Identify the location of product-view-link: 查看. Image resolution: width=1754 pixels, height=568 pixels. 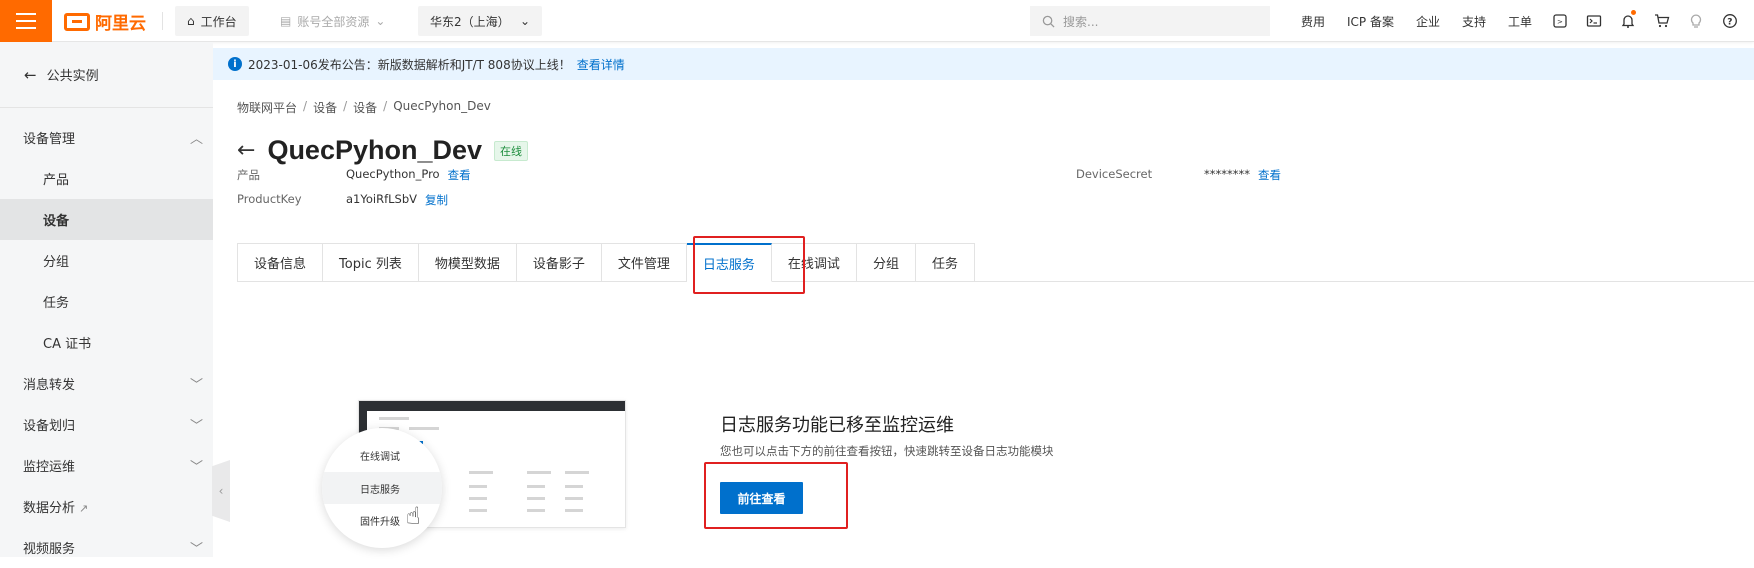
(459, 175).